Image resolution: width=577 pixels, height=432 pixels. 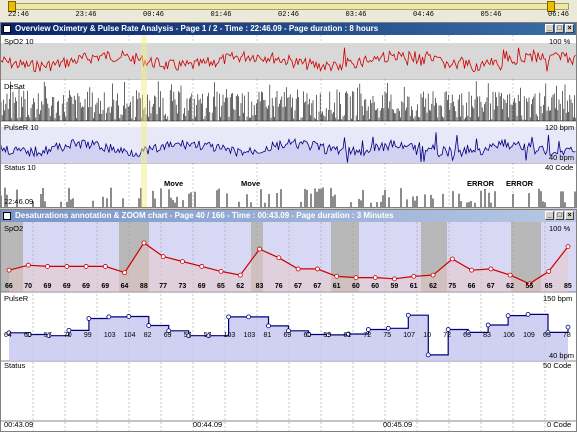 I want to click on zoom-time-label: 00:45.09, so click(x=398, y=424).